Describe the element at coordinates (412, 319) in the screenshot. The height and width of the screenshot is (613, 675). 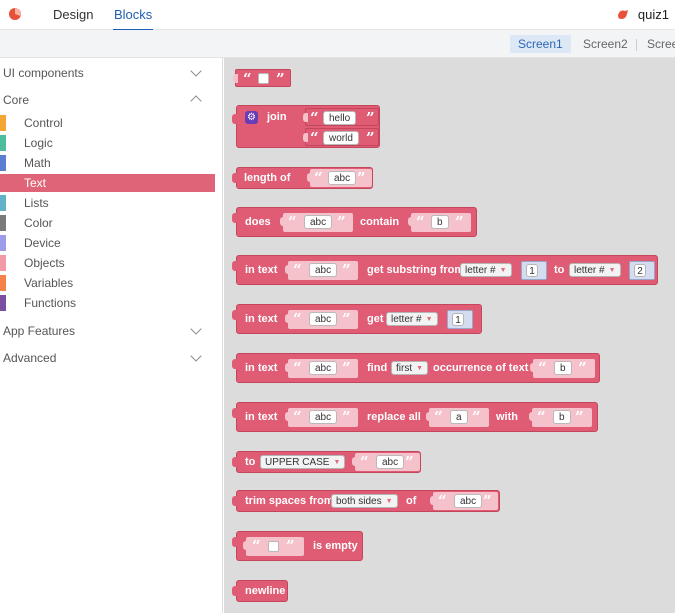
I see `letter-dropdown: letter # ▼` at that location.